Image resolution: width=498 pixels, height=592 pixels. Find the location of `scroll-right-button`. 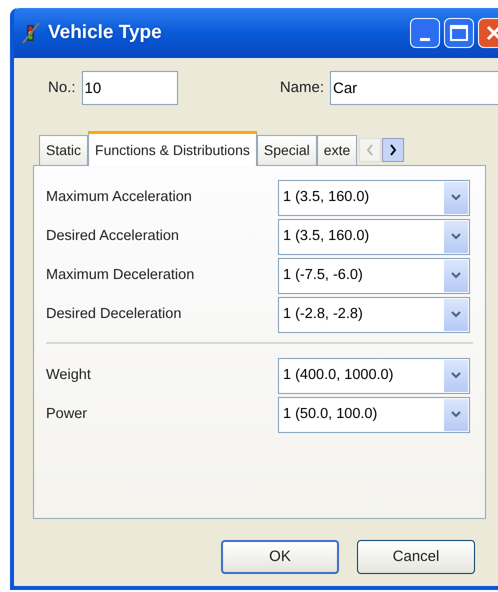

scroll-right-button is located at coordinates (393, 150).